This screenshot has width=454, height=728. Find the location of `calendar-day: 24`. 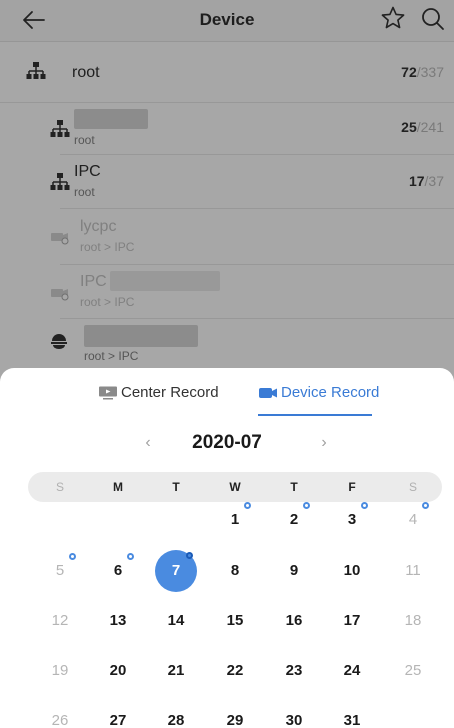

calendar-day: 24 is located at coordinates (352, 671).